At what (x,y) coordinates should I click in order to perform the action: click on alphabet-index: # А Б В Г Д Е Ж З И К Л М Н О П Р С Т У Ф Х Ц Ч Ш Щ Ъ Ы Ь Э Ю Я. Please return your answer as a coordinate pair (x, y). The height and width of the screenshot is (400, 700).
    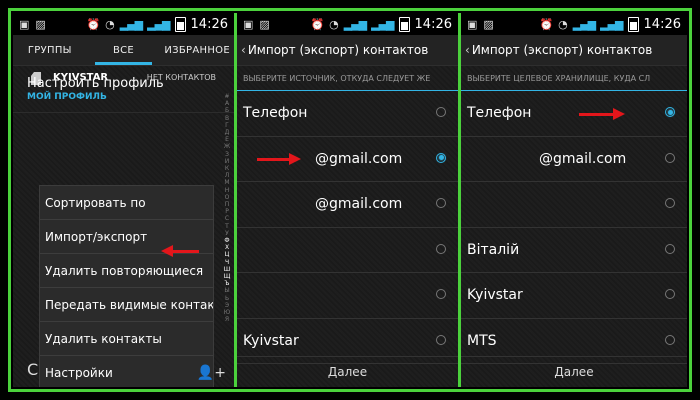
    Looking at the image, I should click on (227, 208).